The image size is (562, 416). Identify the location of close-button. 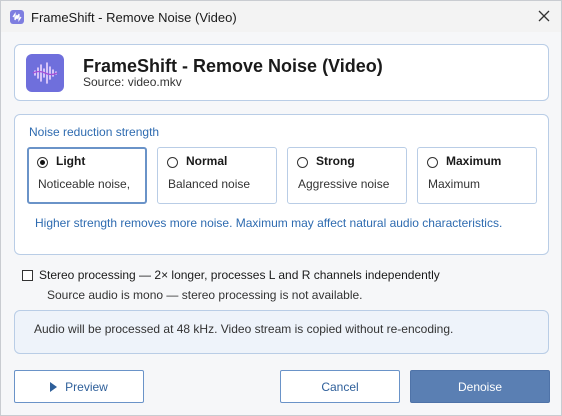
(544, 16).